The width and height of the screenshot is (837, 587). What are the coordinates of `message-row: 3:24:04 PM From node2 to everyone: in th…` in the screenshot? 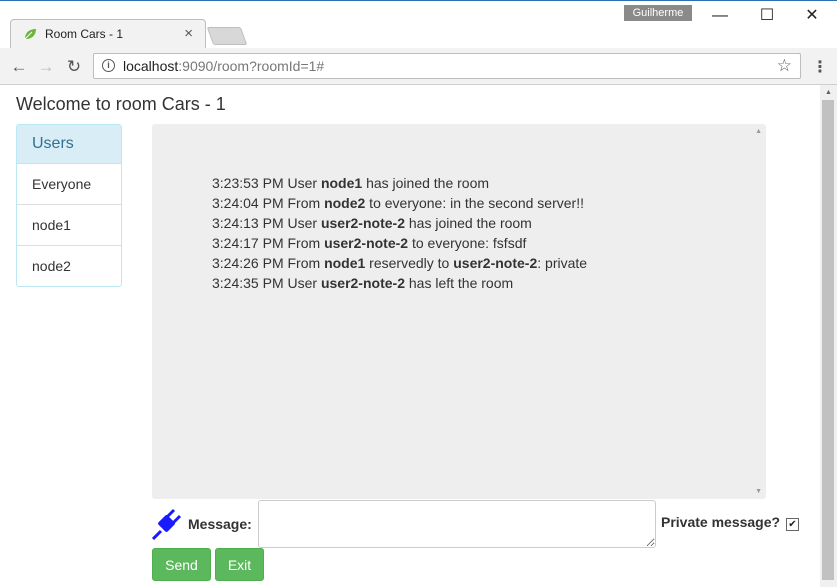 It's located at (399, 203).